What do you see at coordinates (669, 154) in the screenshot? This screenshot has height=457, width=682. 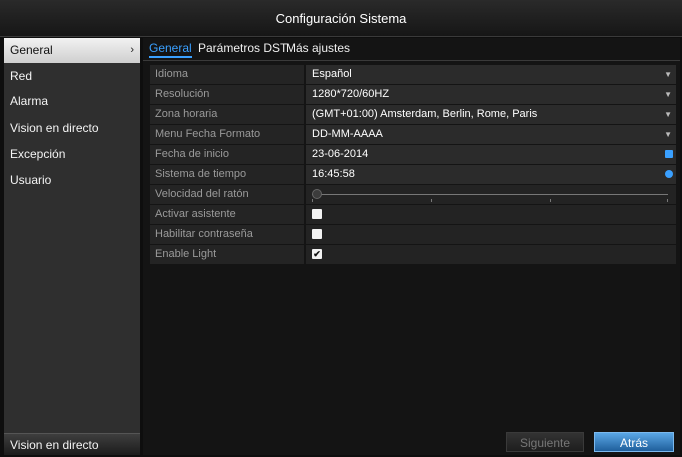 I see `calendar-icon` at bounding box center [669, 154].